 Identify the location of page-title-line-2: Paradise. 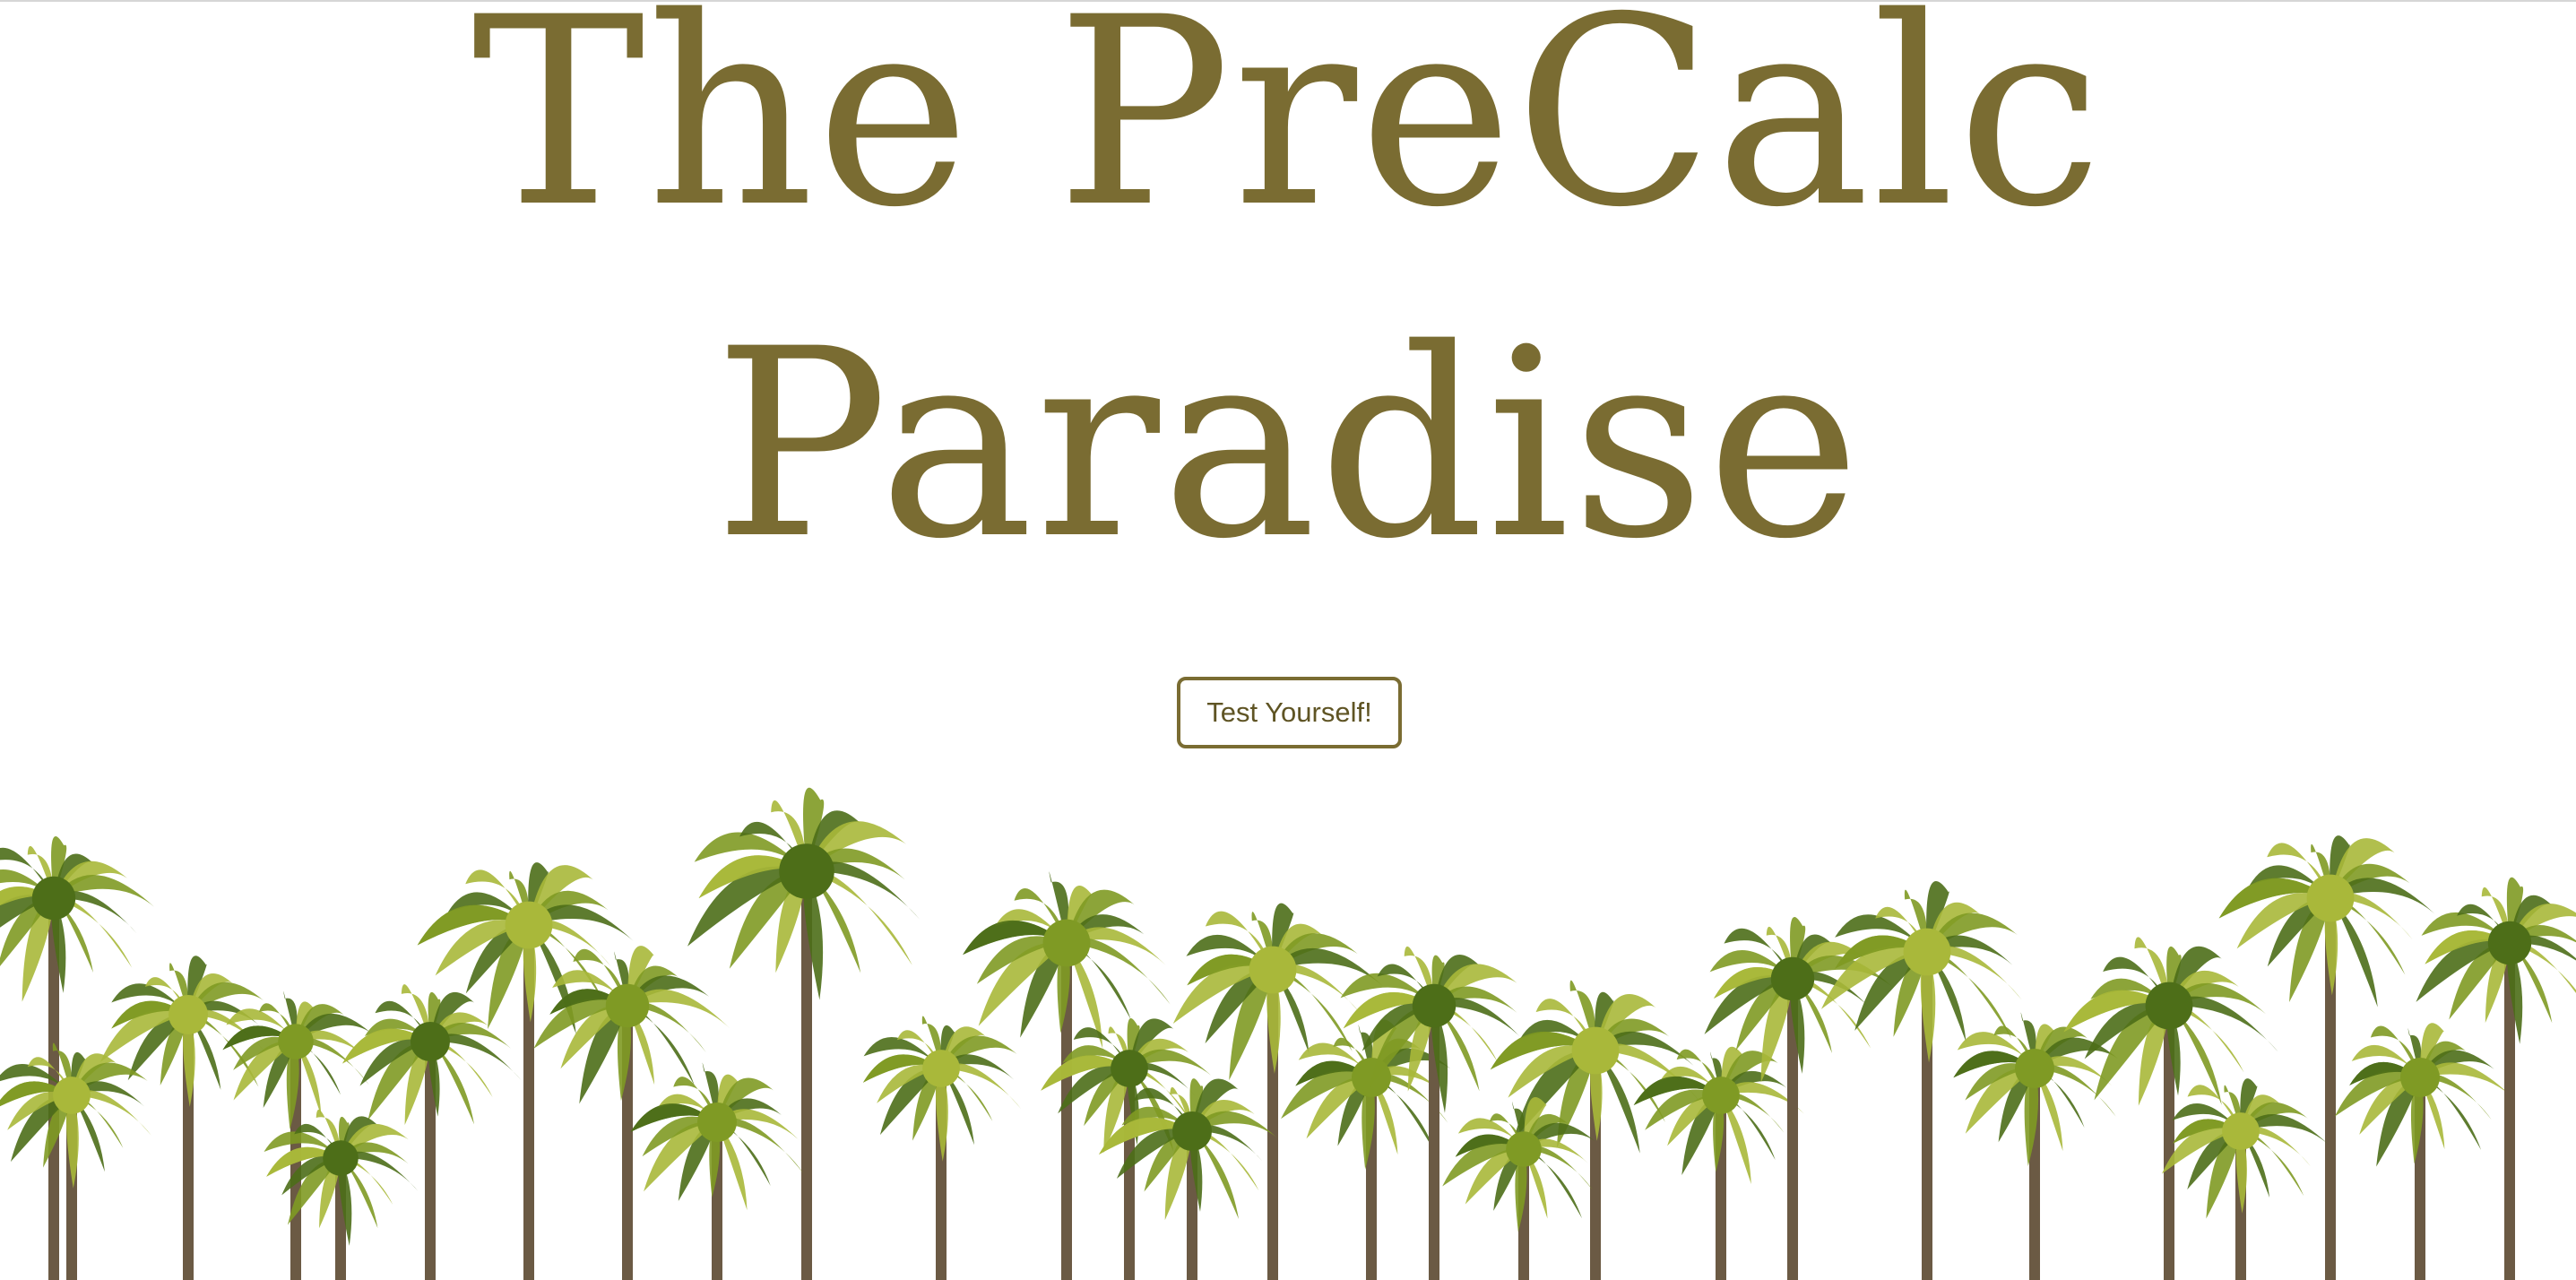
(1288, 445).